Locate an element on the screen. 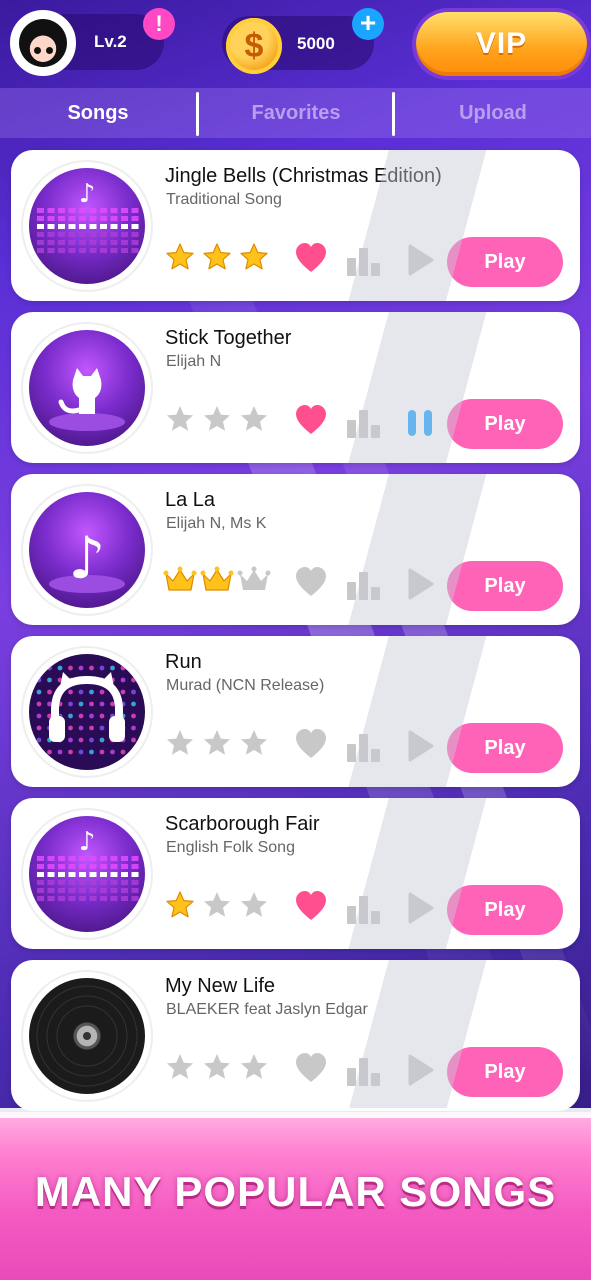  song-artist: Elijah N is located at coordinates (194, 361).